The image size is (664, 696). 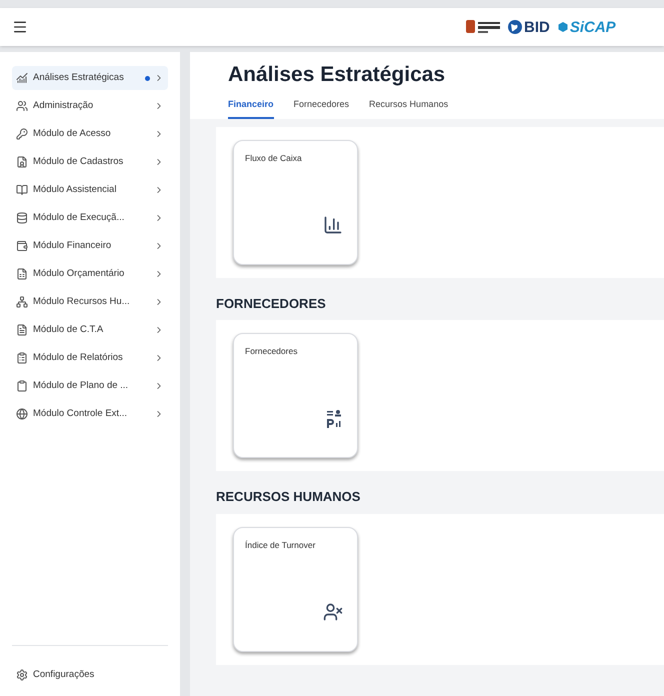 I want to click on globe-logo, so click(x=515, y=27).